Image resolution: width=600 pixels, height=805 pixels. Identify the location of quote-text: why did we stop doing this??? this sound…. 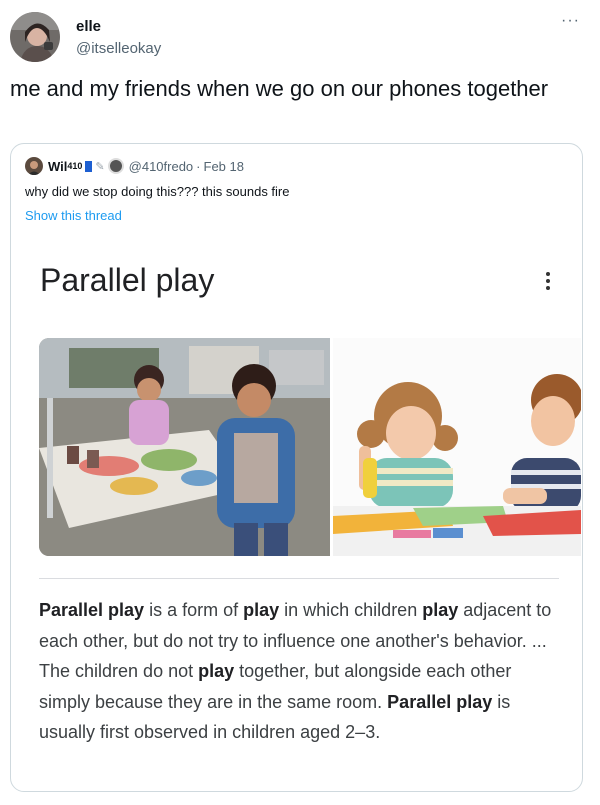
(157, 191).